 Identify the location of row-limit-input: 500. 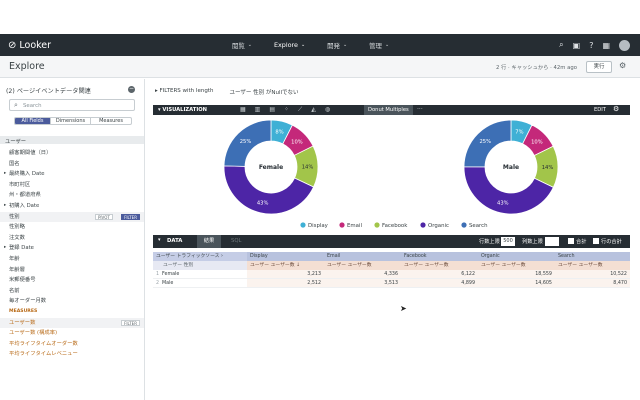
(508, 241).